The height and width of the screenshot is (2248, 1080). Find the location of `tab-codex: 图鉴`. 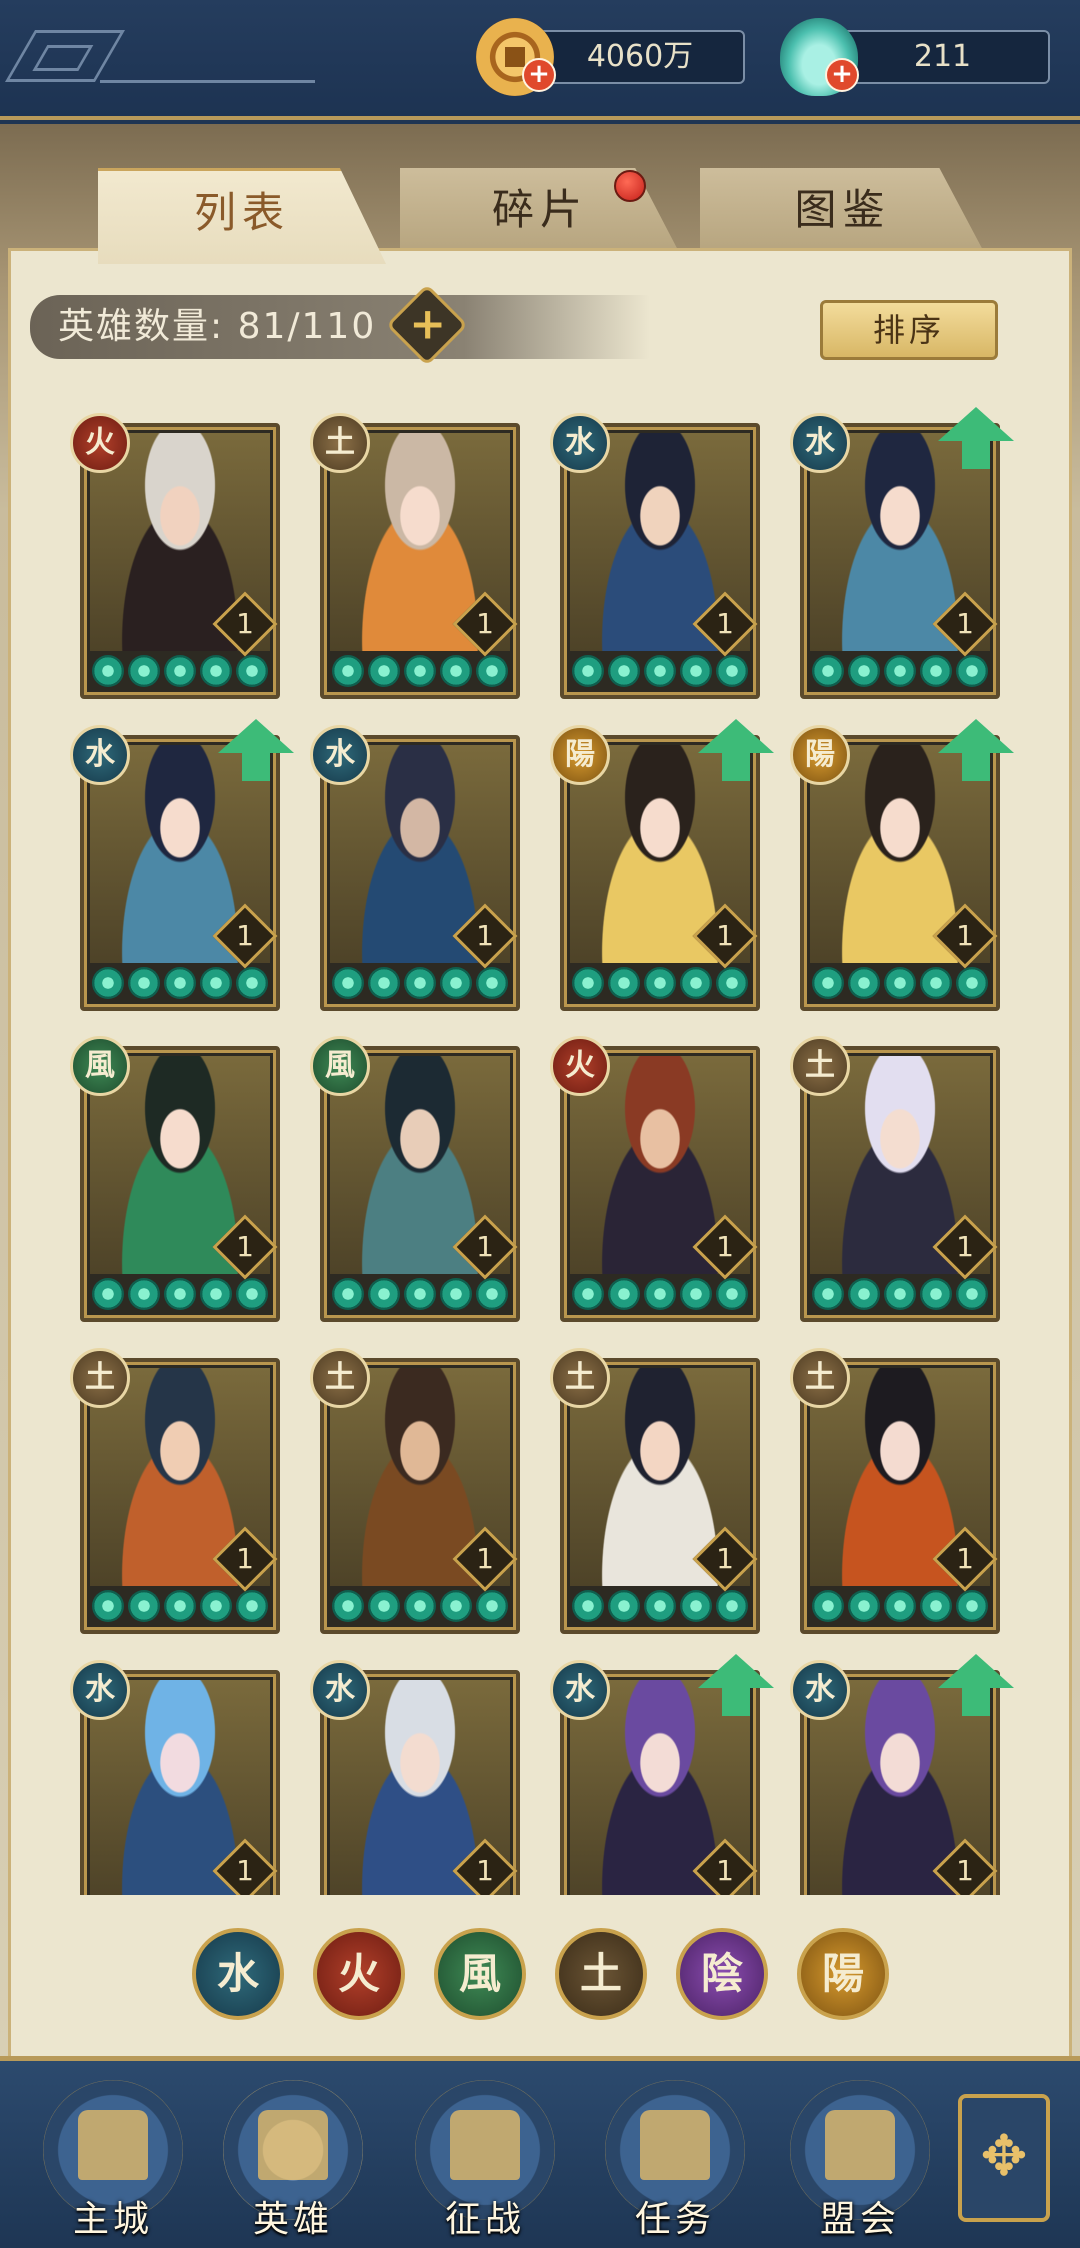

tab-codex: 图鉴 is located at coordinates (842, 211).